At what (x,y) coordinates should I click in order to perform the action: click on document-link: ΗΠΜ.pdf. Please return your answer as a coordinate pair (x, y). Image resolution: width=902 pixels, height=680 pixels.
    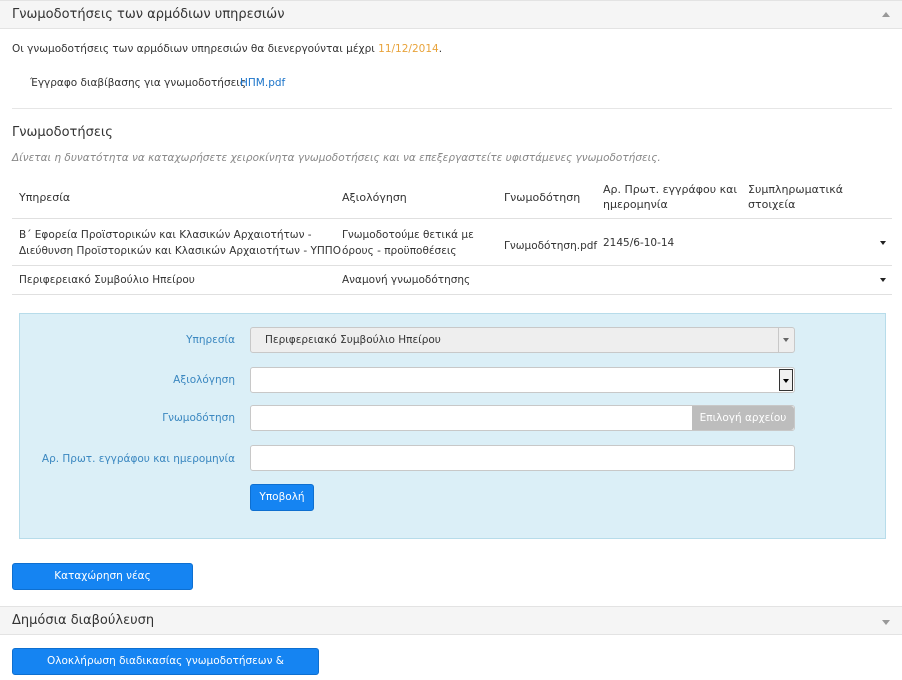
    Looking at the image, I should click on (262, 83).